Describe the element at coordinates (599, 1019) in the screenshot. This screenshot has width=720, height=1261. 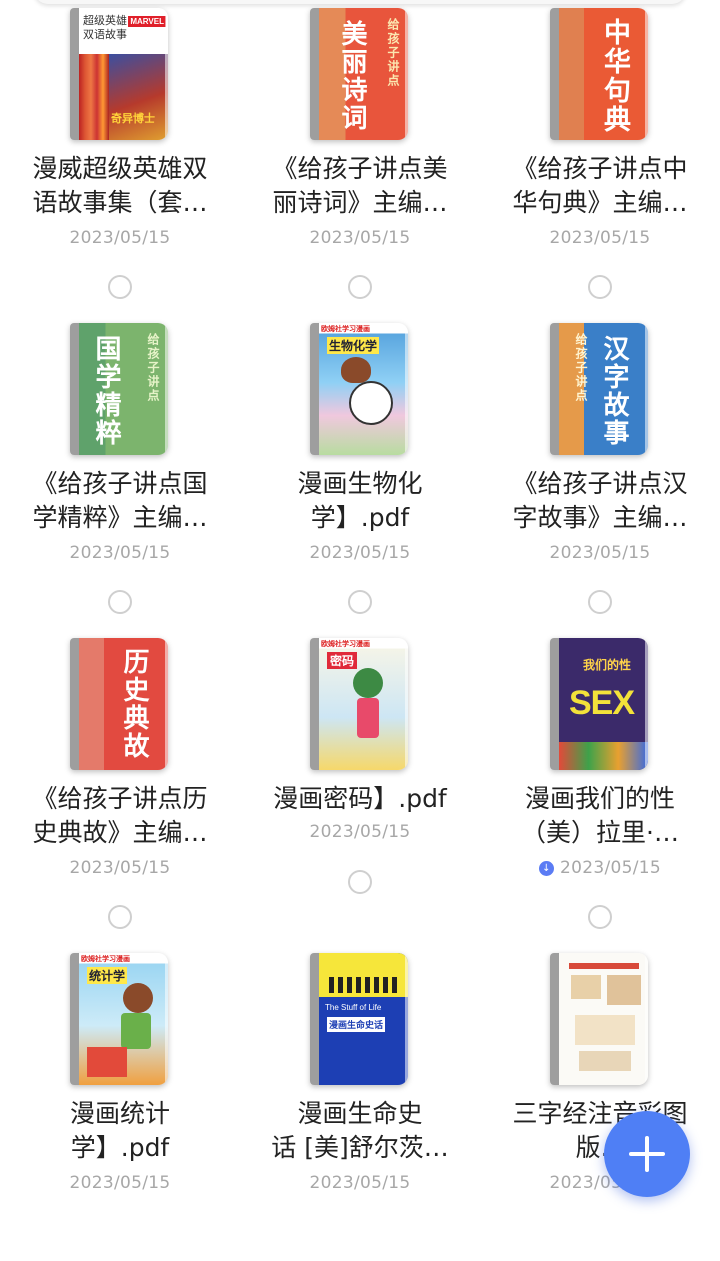
I see `book-cover` at that location.